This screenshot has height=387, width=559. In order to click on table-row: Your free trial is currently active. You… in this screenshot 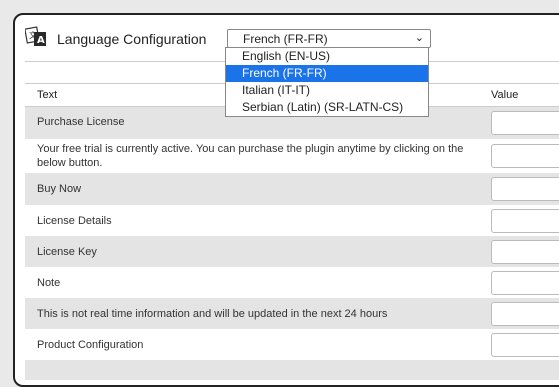, I will do `click(292, 156)`.